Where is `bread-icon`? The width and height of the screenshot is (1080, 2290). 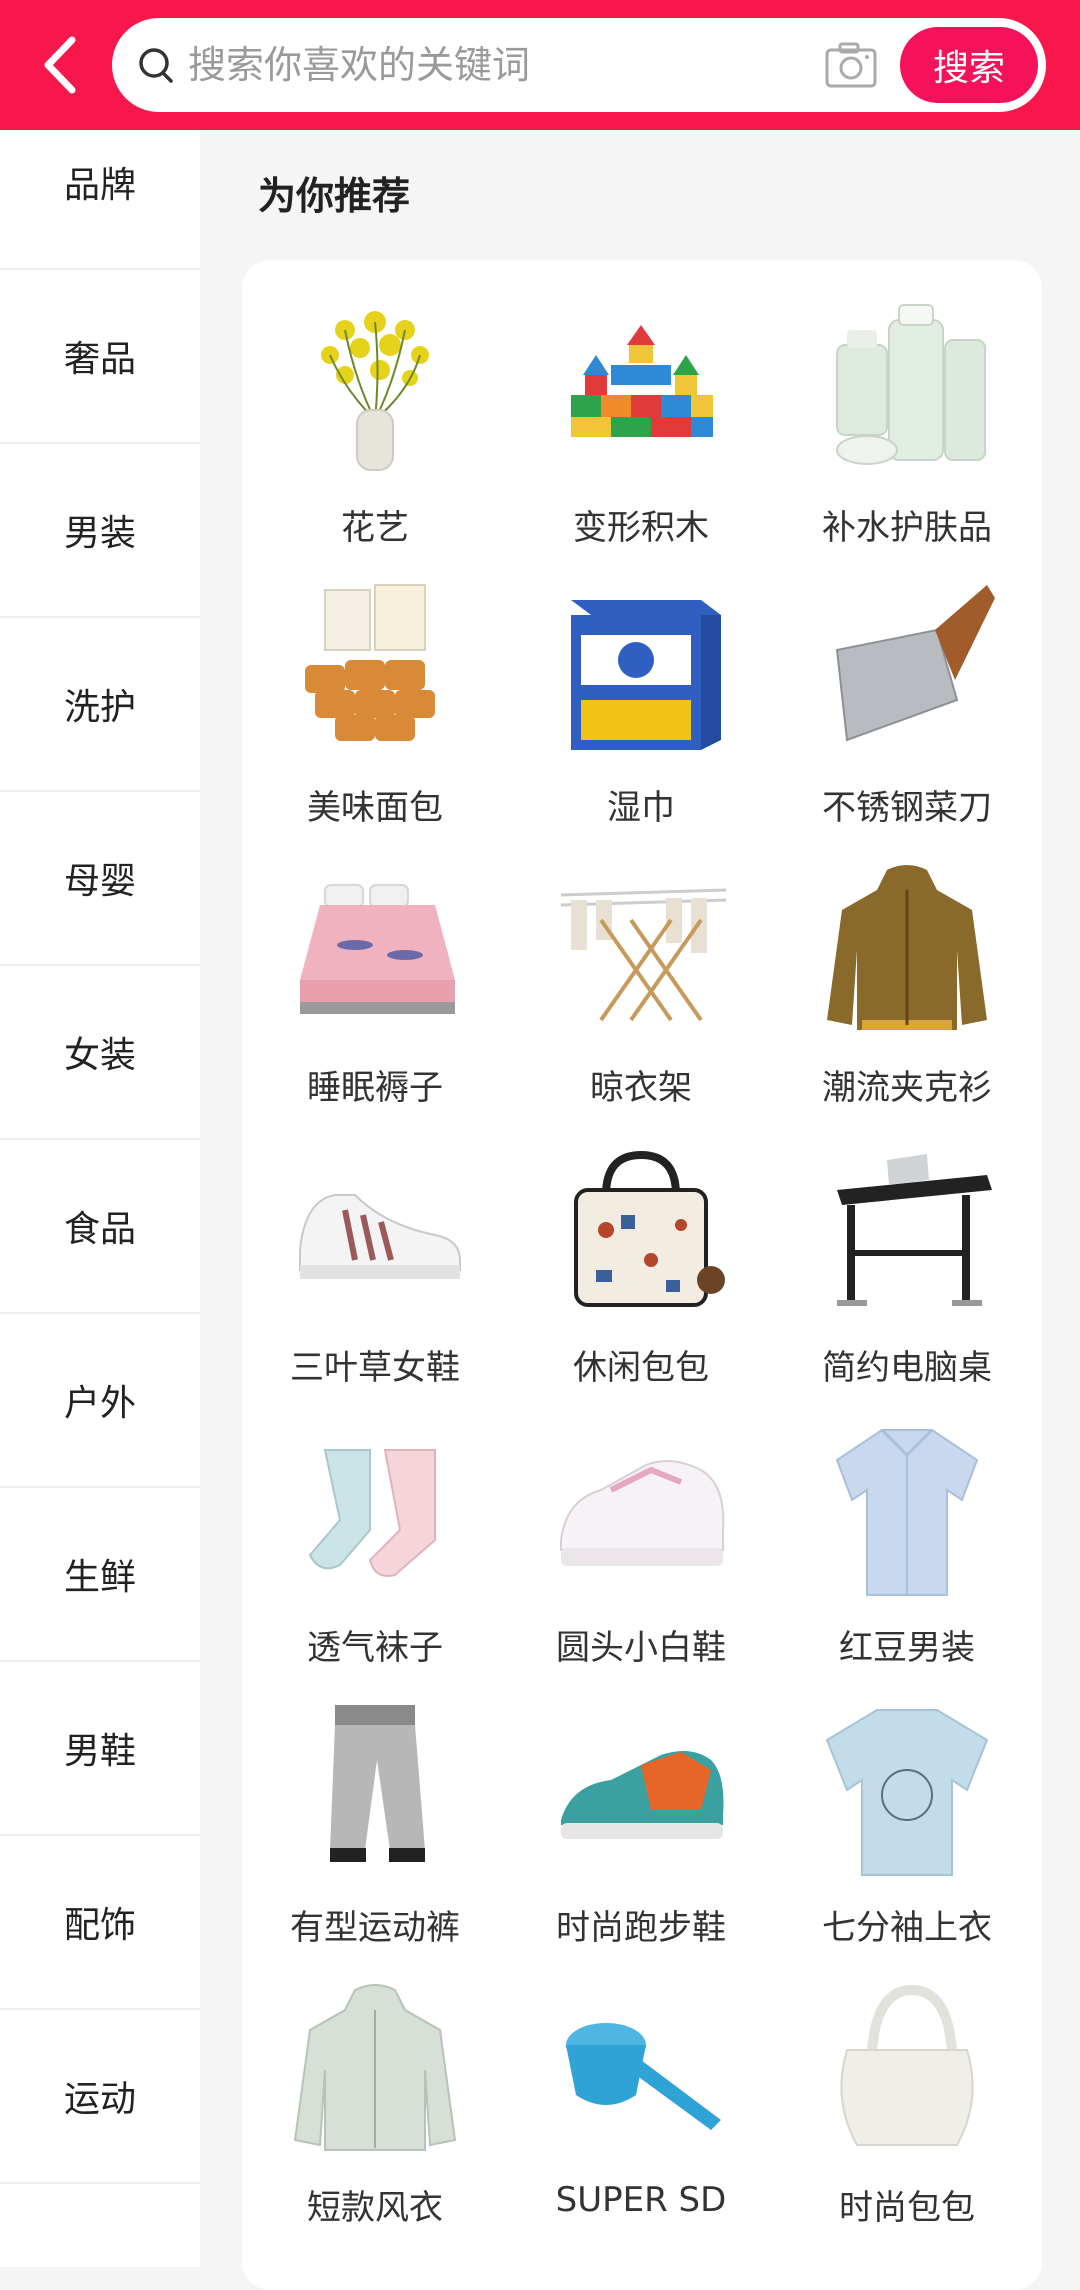
bread-icon is located at coordinates (375, 670).